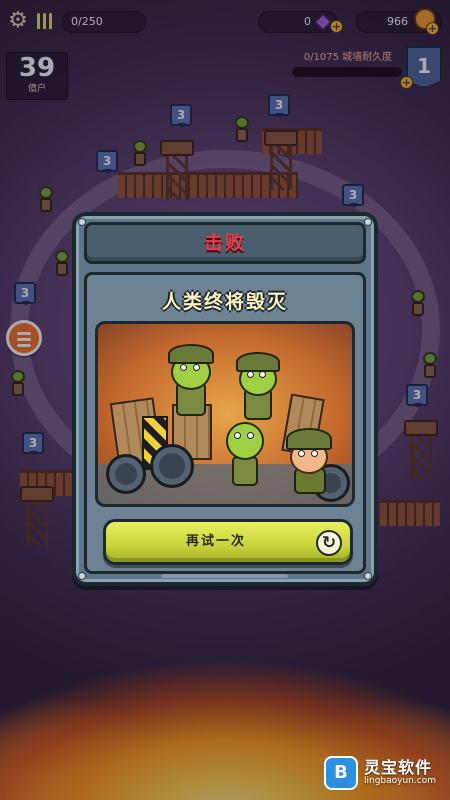 The image size is (450, 800). What do you see at coordinates (329, 543) in the screenshot?
I see `retry-icon: ↻` at bounding box center [329, 543].